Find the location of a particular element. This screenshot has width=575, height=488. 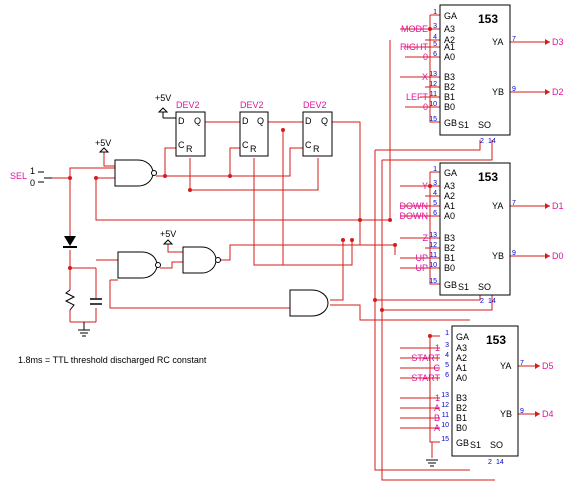

ground-symbol is located at coordinates (84, 333).